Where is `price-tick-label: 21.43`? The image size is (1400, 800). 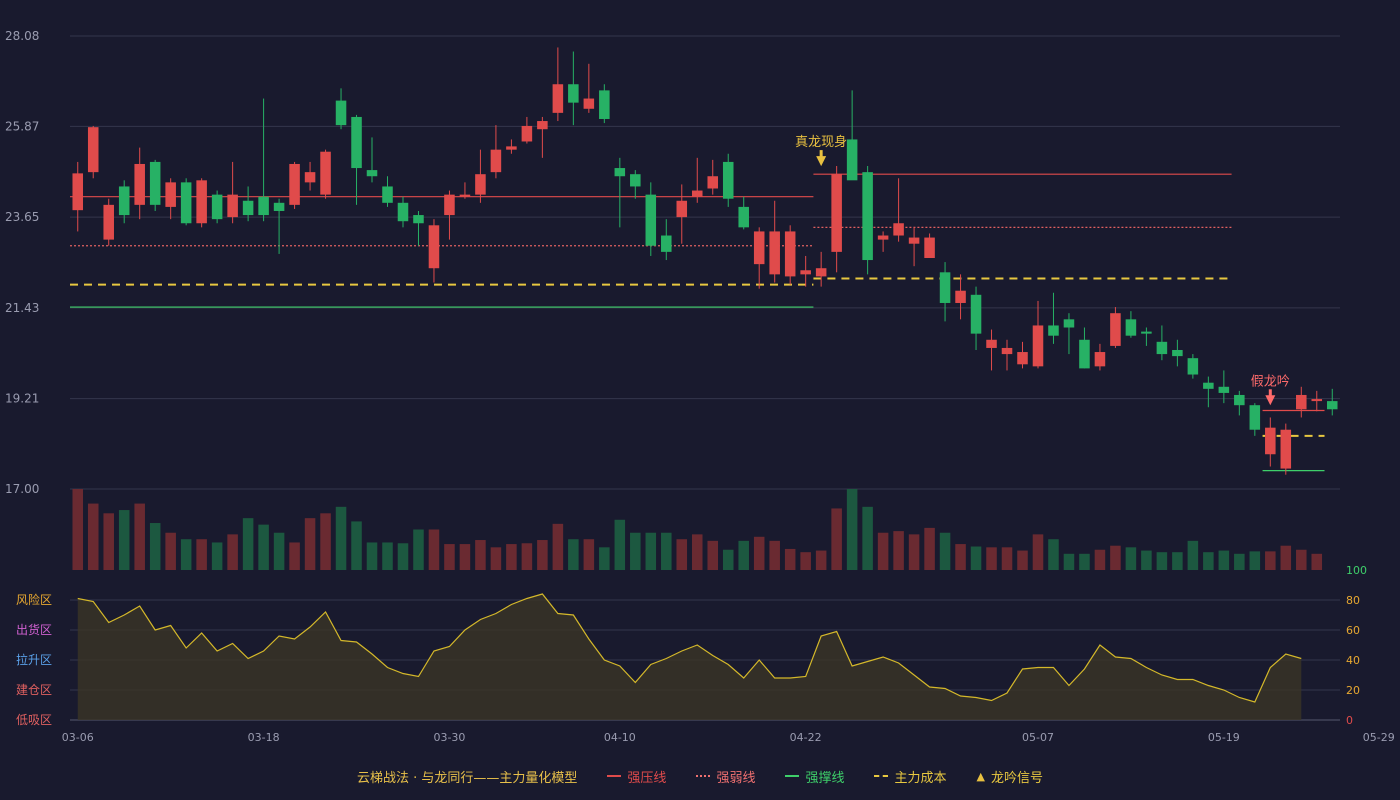
price-tick-label: 21.43 is located at coordinates (22, 308).